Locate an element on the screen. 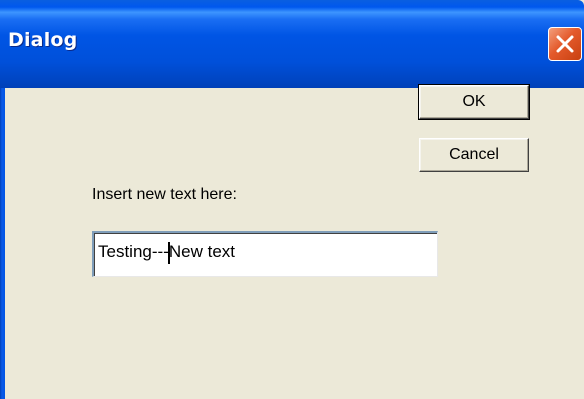 This screenshot has height=399, width=584. ok-button: OK is located at coordinates (474, 102).